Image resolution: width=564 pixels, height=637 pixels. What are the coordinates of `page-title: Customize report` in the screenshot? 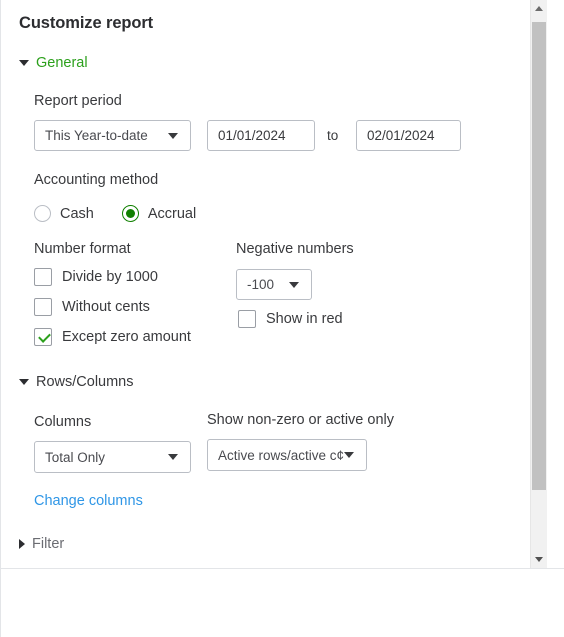 It's located at (86, 23).